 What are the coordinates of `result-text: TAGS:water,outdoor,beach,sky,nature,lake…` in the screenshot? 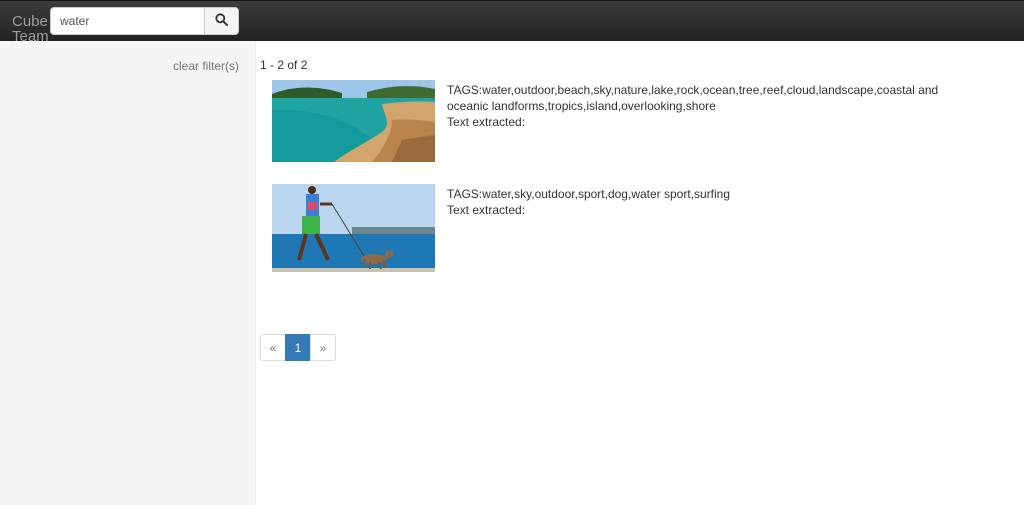 It's located at (702, 106).